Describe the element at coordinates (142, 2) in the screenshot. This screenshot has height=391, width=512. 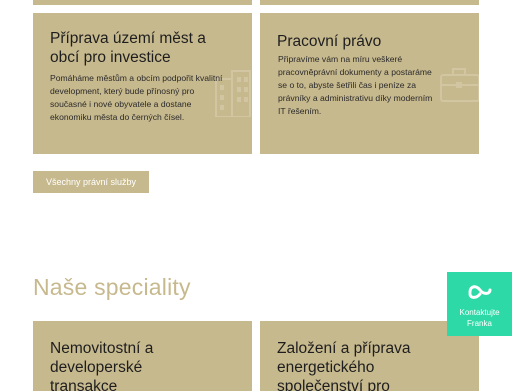
I see `service-card-previous-left` at that location.